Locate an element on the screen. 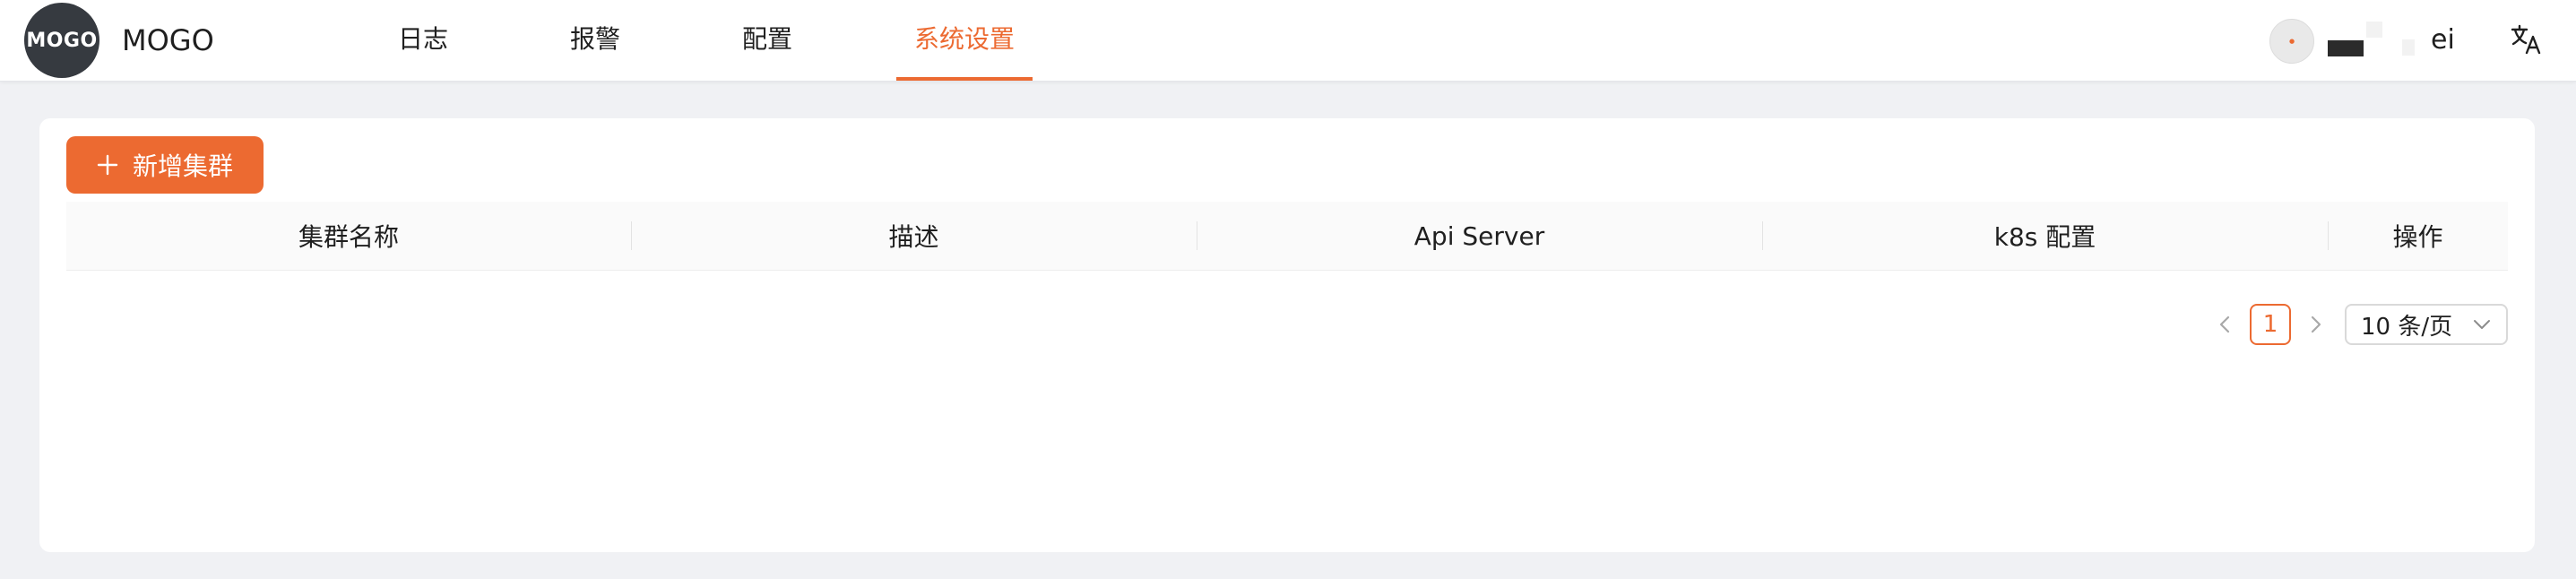 The width and height of the screenshot is (2576, 579). column-header-api-server: Api Server is located at coordinates (1479, 236).